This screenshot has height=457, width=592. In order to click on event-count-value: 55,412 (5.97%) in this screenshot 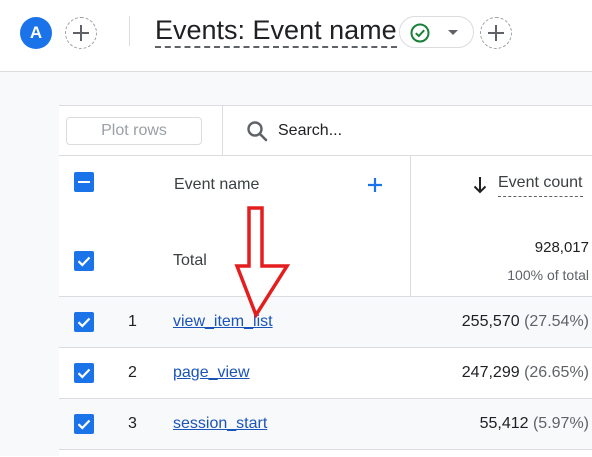, I will do `click(534, 424)`.